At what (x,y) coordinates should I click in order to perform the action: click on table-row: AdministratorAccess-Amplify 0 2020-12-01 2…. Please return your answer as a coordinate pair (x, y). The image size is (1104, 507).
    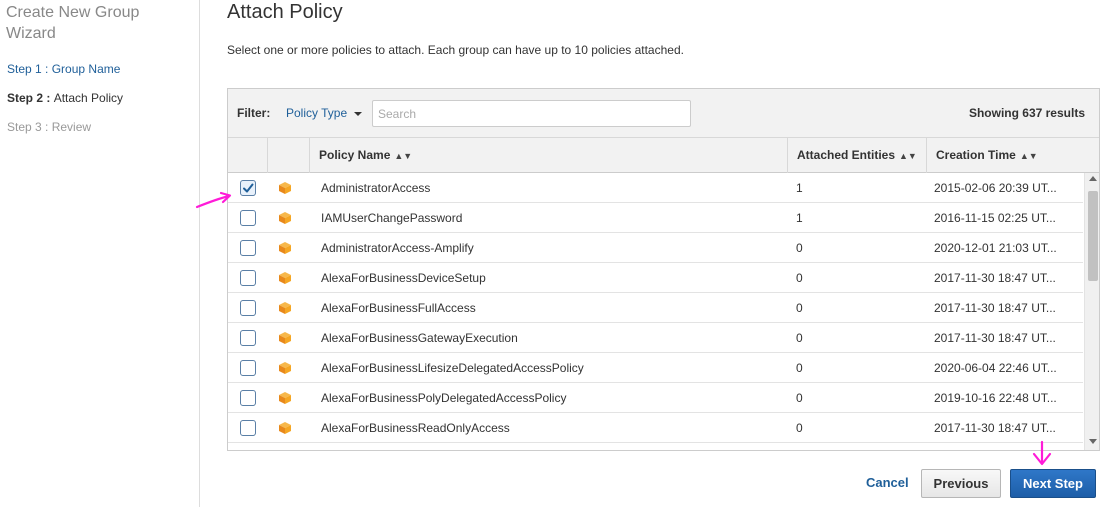
    Looking at the image, I should click on (655, 248).